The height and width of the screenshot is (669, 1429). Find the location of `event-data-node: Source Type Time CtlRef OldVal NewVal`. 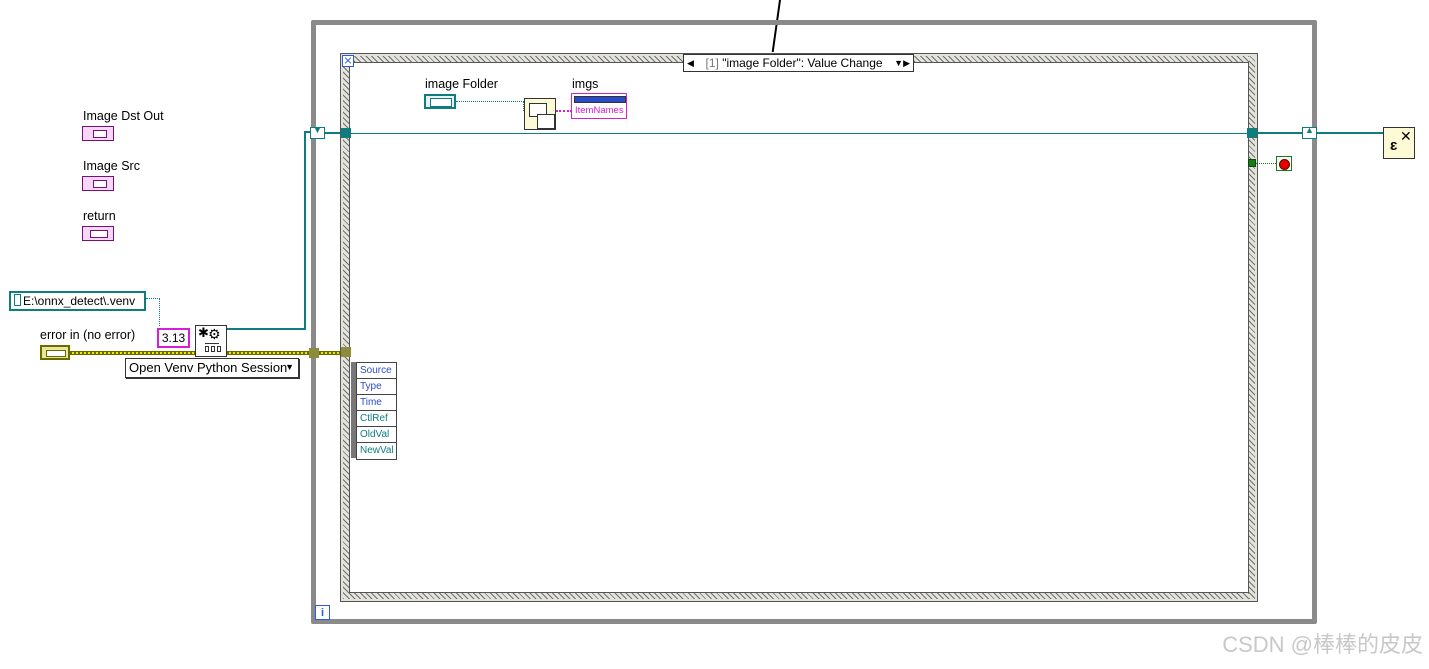

event-data-node: Source Type Time CtlRef OldVal NewVal is located at coordinates (376, 411).